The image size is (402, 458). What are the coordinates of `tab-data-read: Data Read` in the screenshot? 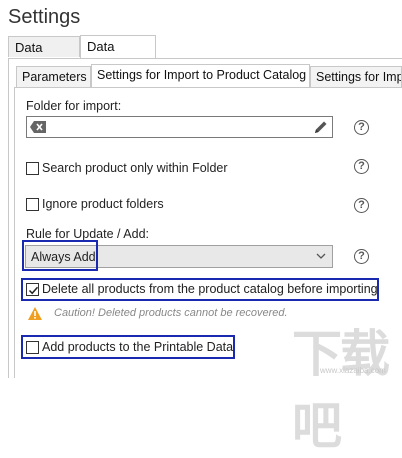 It's located at (44, 56).